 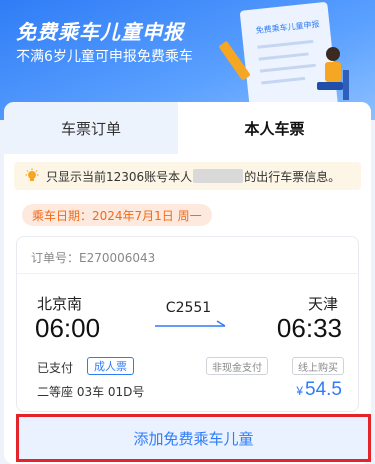 I want to click on payment-method-badge: 非现金支付, so click(x=237, y=366).